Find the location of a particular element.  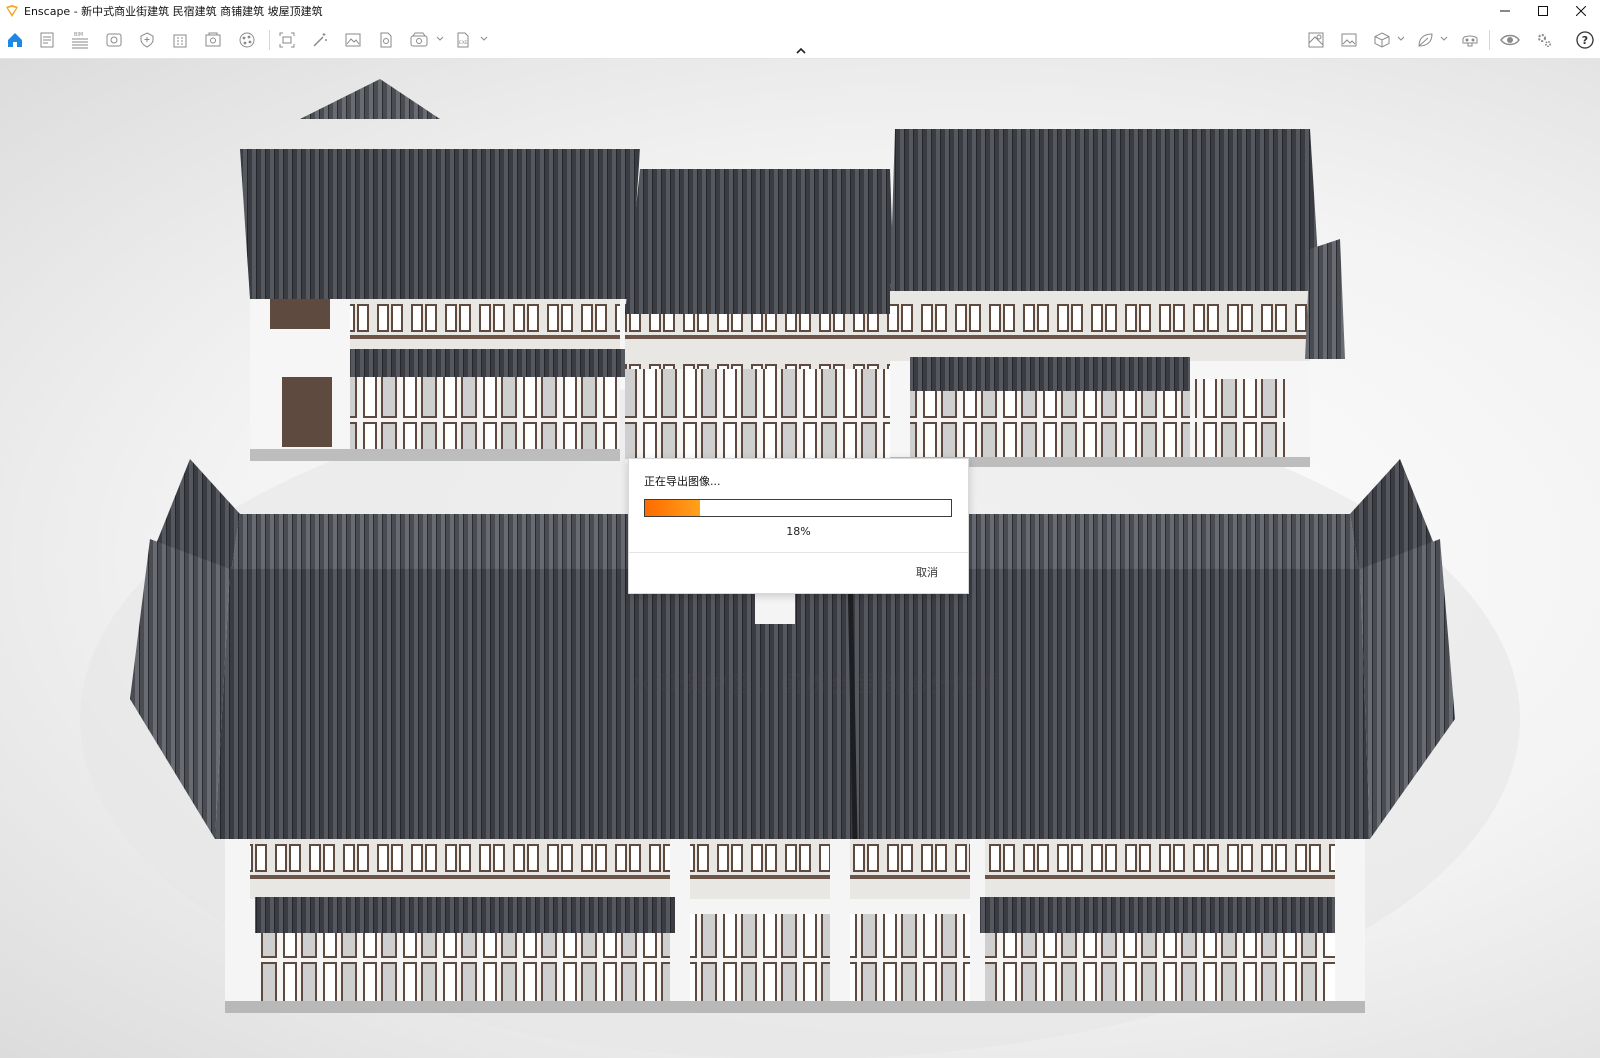

help-icon: ? is located at coordinates (1585, 40).